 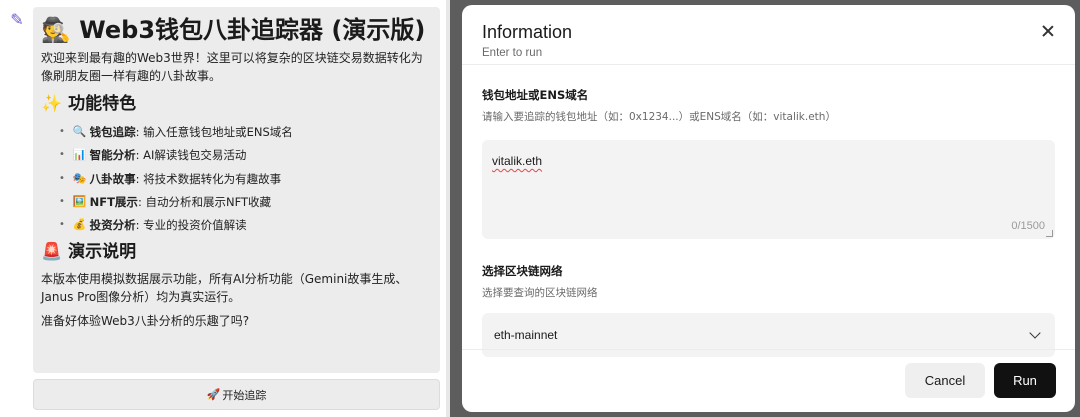 What do you see at coordinates (527, 32) in the screenshot?
I see `dialog-title: Information` at bounding box center [527, 32].